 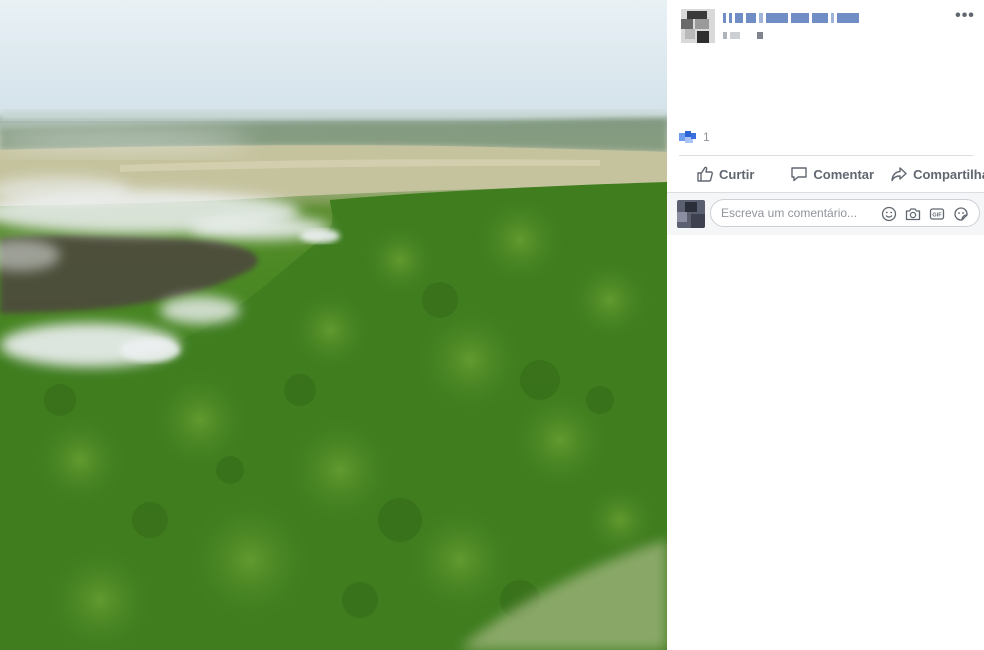 What do you see at coordinates (705, 174) in the screenshot?
I see `thumbs-up-icon` at bounding box center [705, 174].